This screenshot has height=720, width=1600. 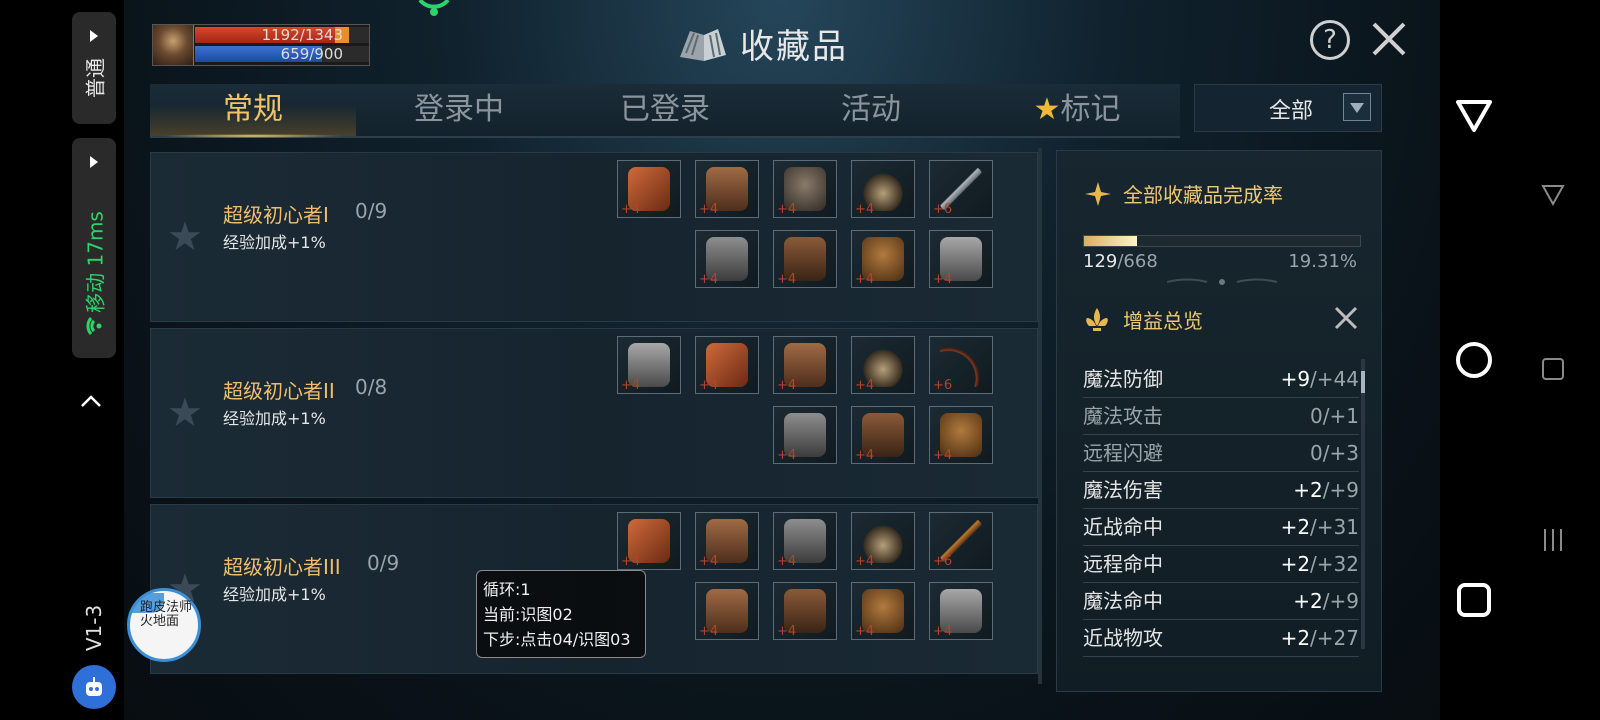 I want to click on tab-label: 登录中, so click(x=459, y=109).